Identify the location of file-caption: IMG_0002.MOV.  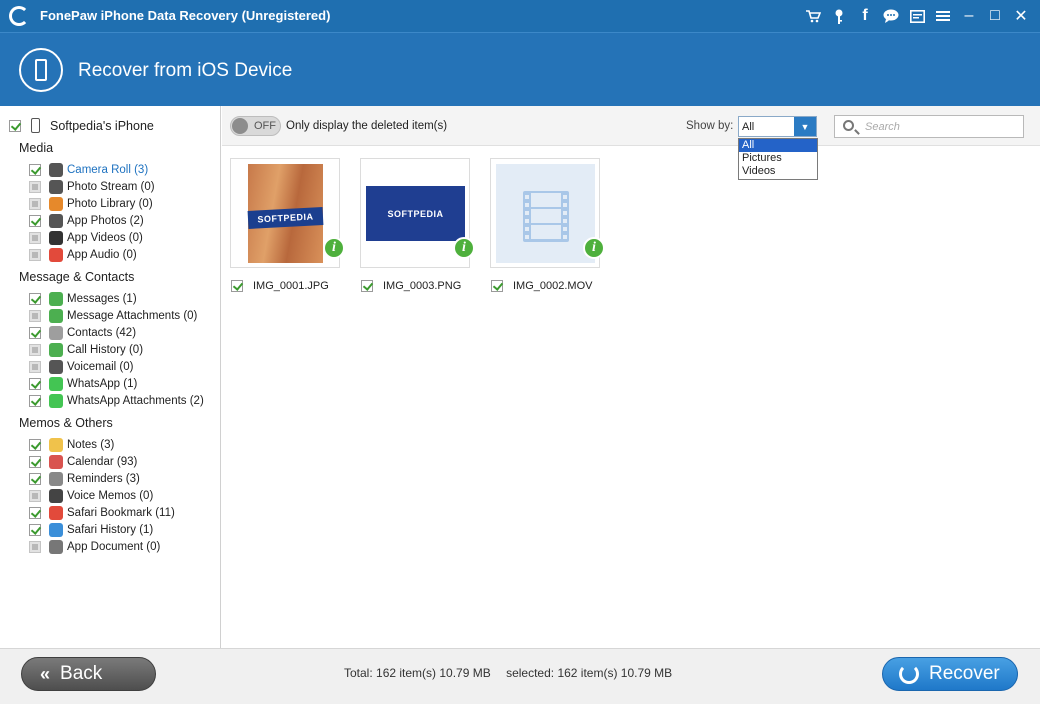
(541, 286).